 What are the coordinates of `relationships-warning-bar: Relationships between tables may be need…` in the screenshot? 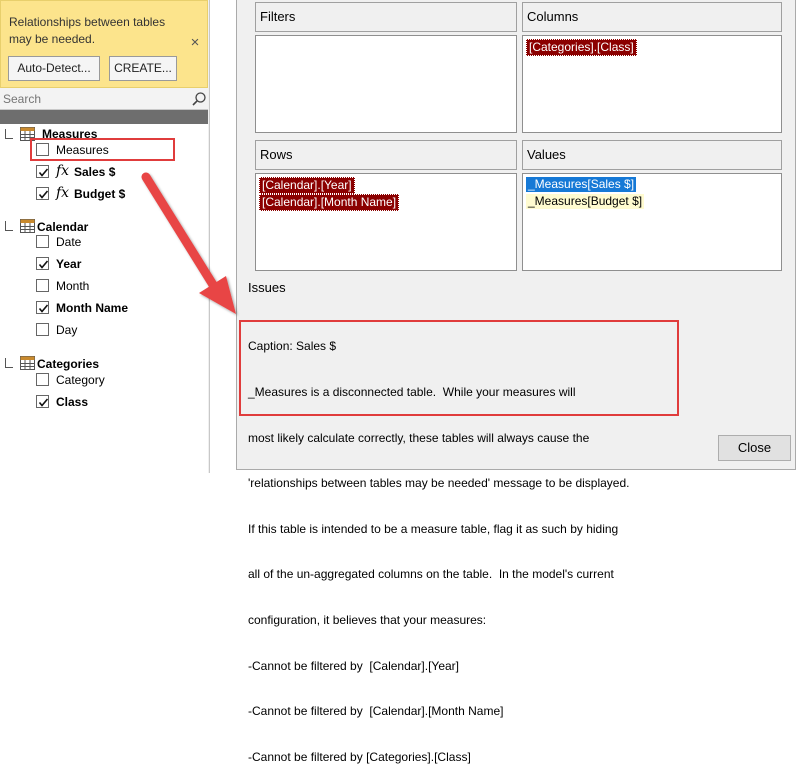 It's located at (104, 44).